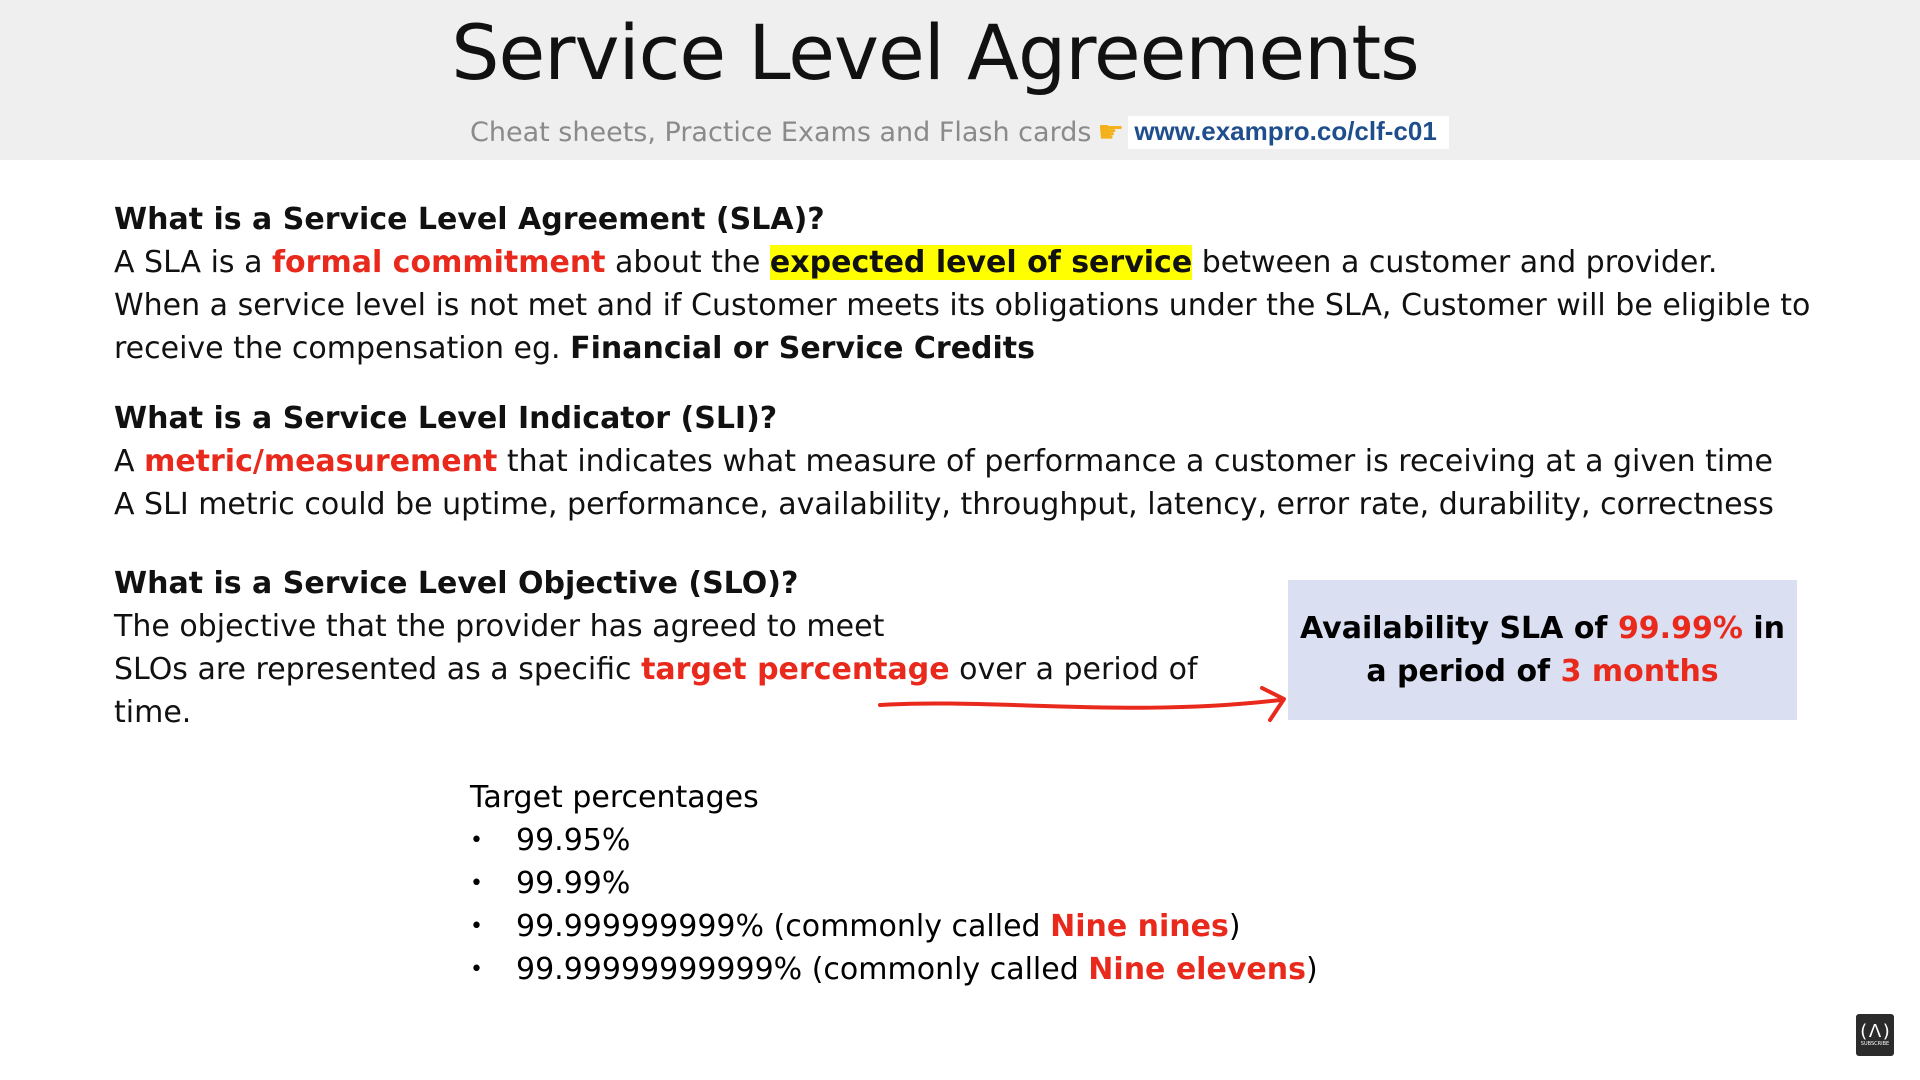 The width and height of the screenshot is (1920, 1080). I want to click on channel-logo-icon: (ᐱ) SUBSCRIBE, so click(1875, 1035).